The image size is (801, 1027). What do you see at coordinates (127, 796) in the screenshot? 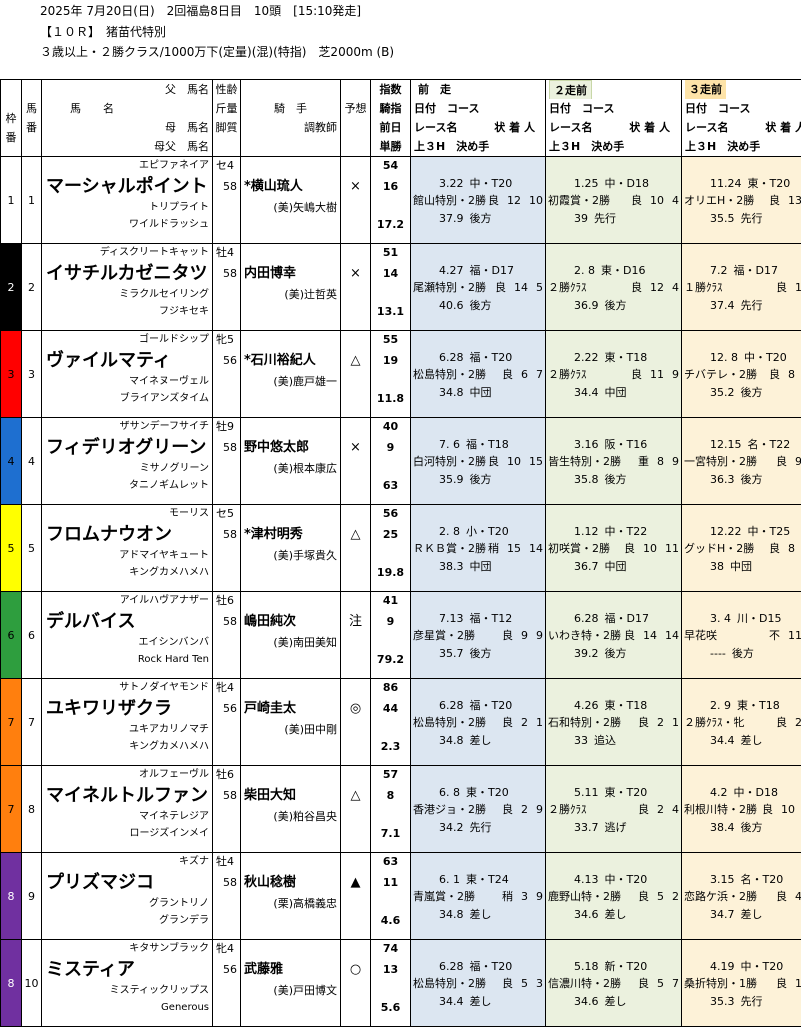
I see `horse-name: マイネルトルファン` at bounding box center [127, 796].